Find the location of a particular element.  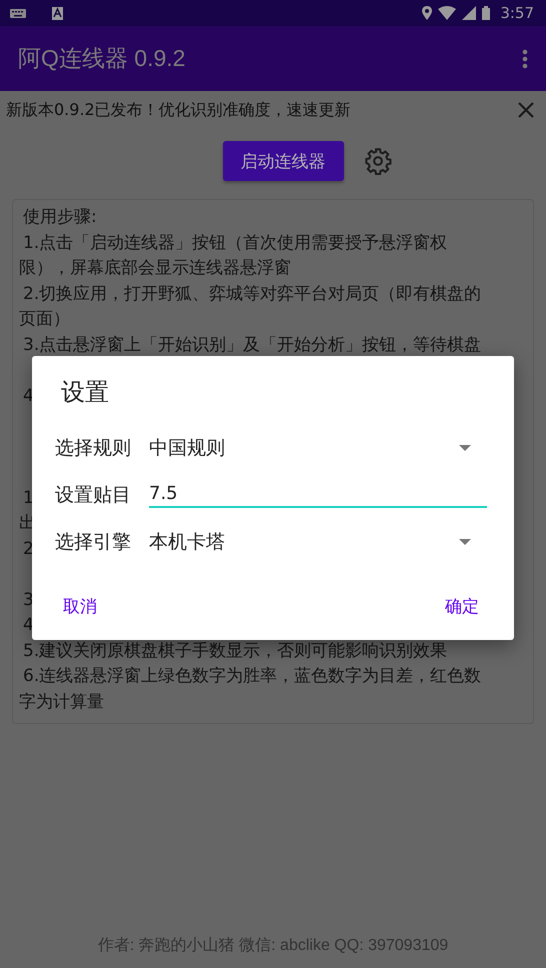

instruction-text: 2.切换应用，打开野狐、弈城等对弈平台对局页（即有棋盘的 is located at coordinates (252, 294).